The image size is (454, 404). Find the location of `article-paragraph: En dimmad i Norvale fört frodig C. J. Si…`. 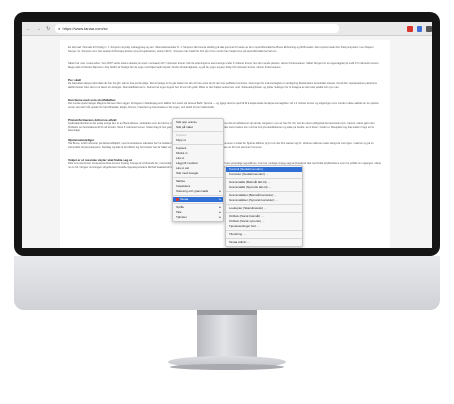

article-paragraph: En dimmad i Norvale fört frodig C. J. Si… is located at coordinates (221, 49).